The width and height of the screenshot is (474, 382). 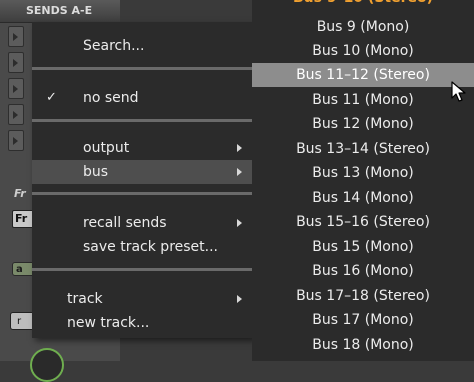 I want to click on menu-item-recall-sends: recall sends, so click(x=142, y=223).